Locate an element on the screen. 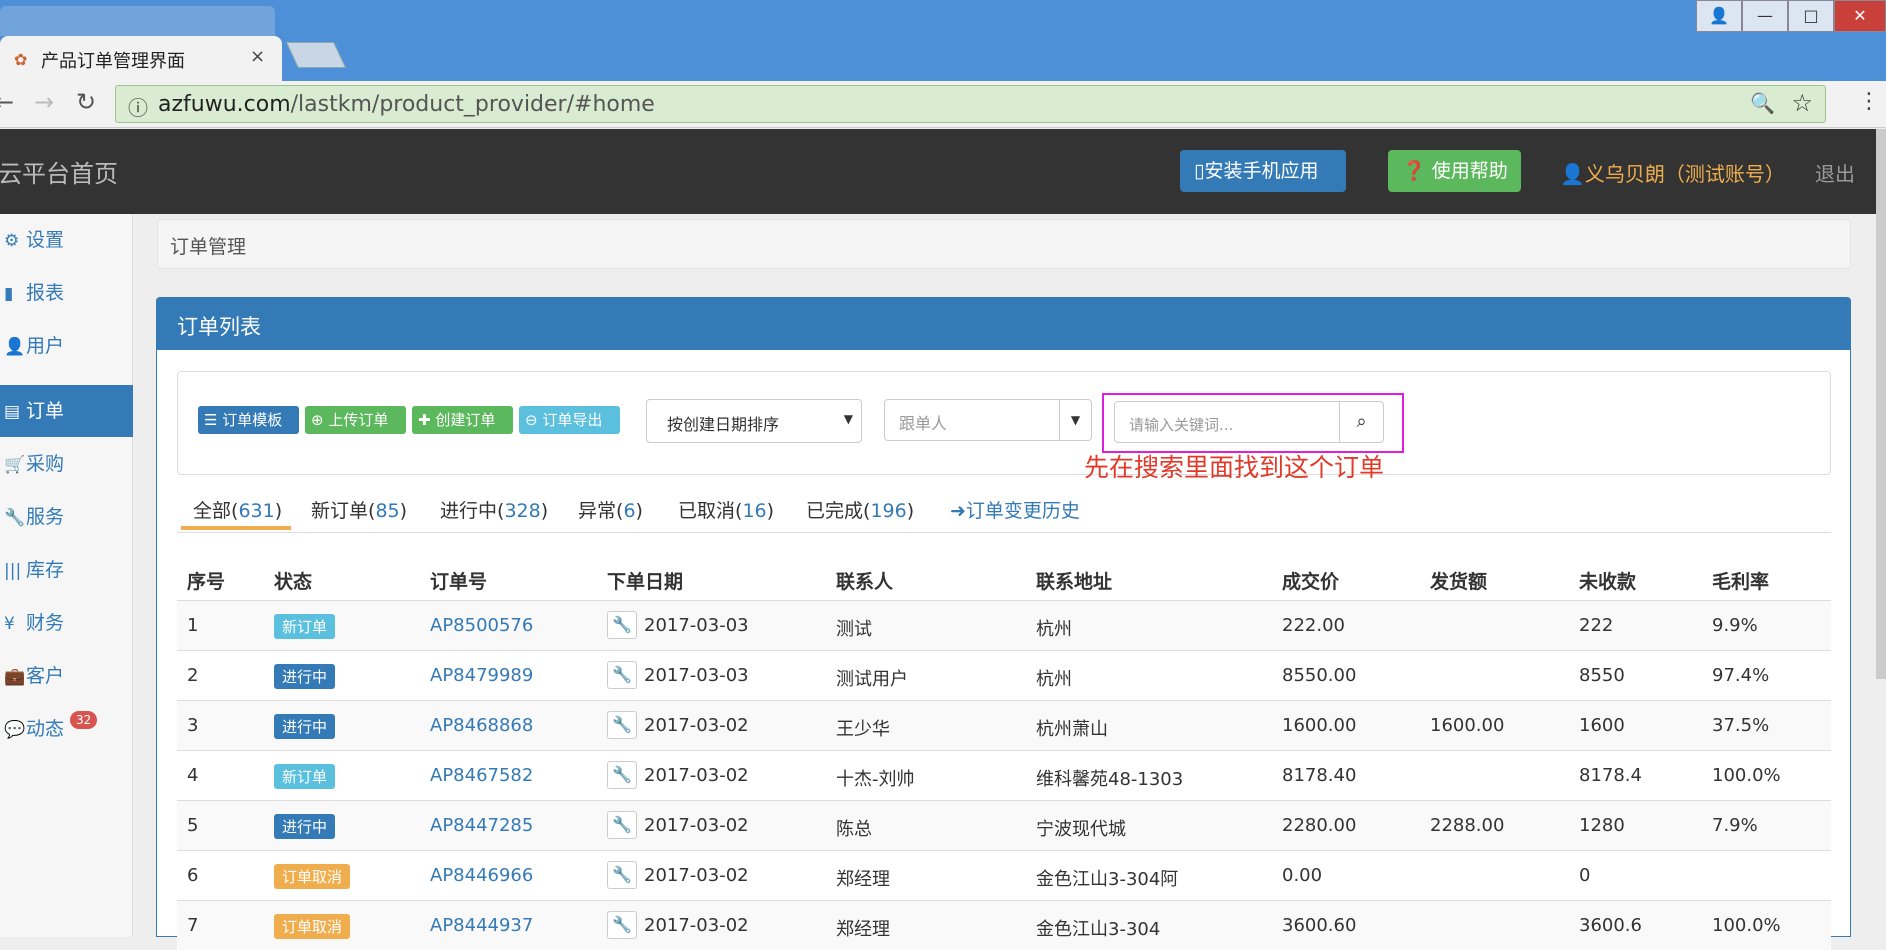 The height and width of the screenshot is (950, 1886). maximize-icon: □ is located at coordinates (1811, 16).